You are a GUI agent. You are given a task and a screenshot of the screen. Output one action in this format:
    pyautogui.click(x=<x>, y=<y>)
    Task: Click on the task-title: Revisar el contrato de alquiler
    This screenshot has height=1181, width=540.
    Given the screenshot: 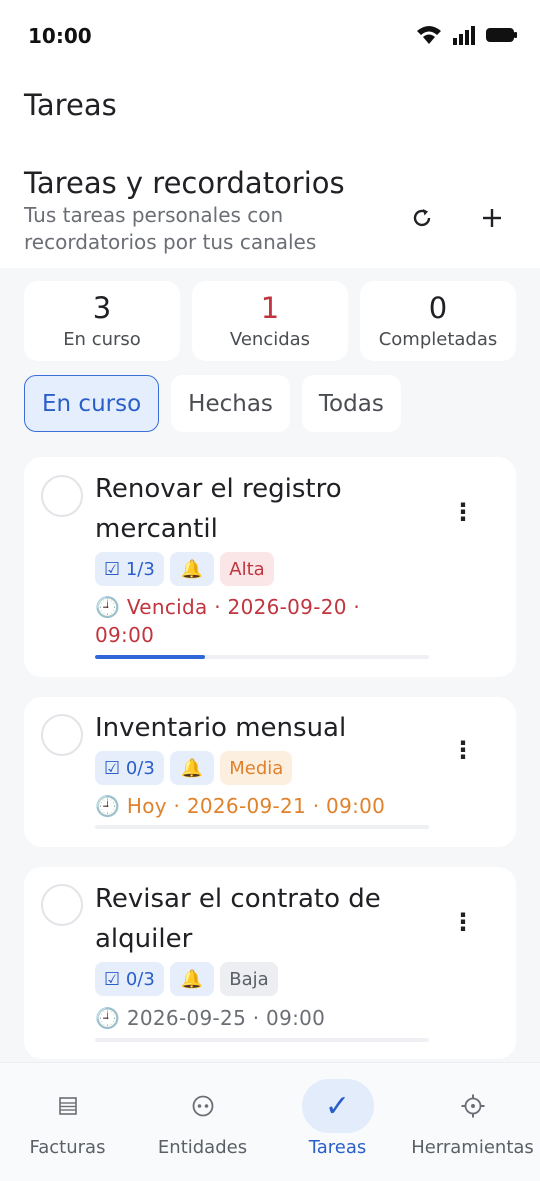 What is the action you would take?
    pyautogui.click(x=238, y=919)
    